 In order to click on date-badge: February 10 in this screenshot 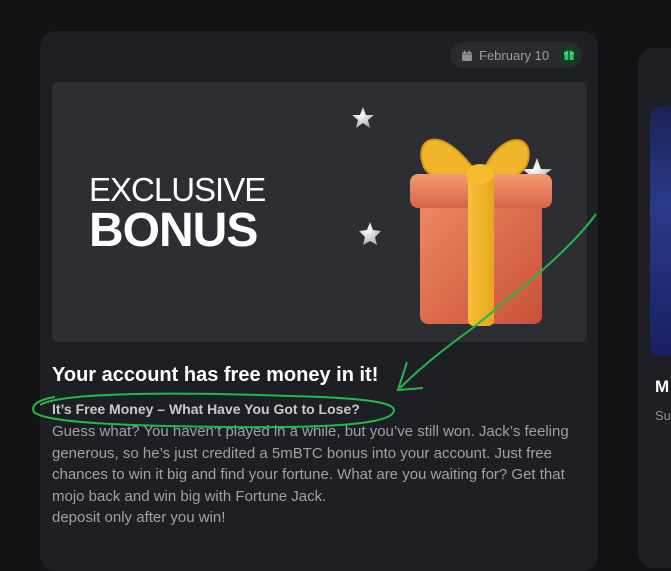, I will do `click(516, 55)`.